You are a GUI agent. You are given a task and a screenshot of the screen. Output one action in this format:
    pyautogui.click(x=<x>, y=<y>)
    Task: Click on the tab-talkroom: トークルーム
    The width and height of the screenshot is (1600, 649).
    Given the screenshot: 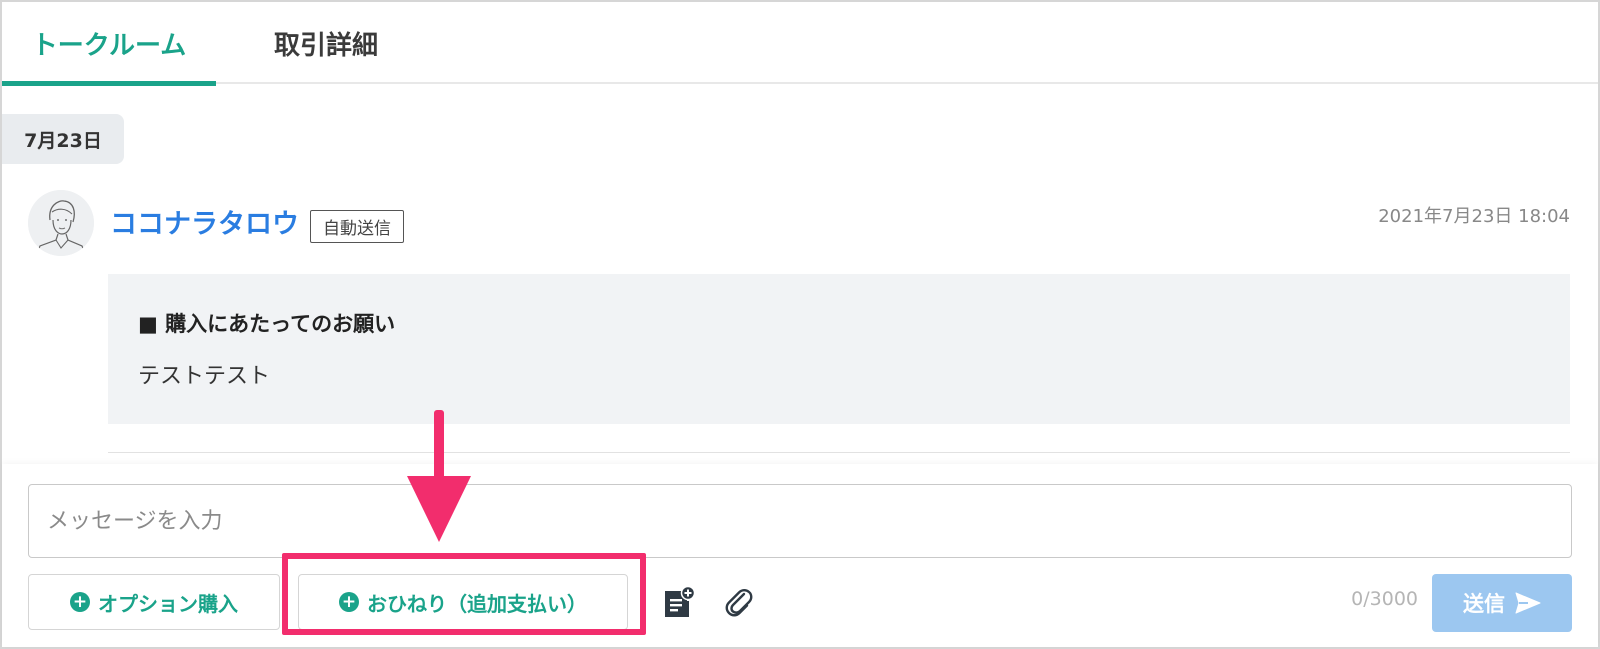 What is the action you would take?
    pyautogui.click(x=109, y=44)
    